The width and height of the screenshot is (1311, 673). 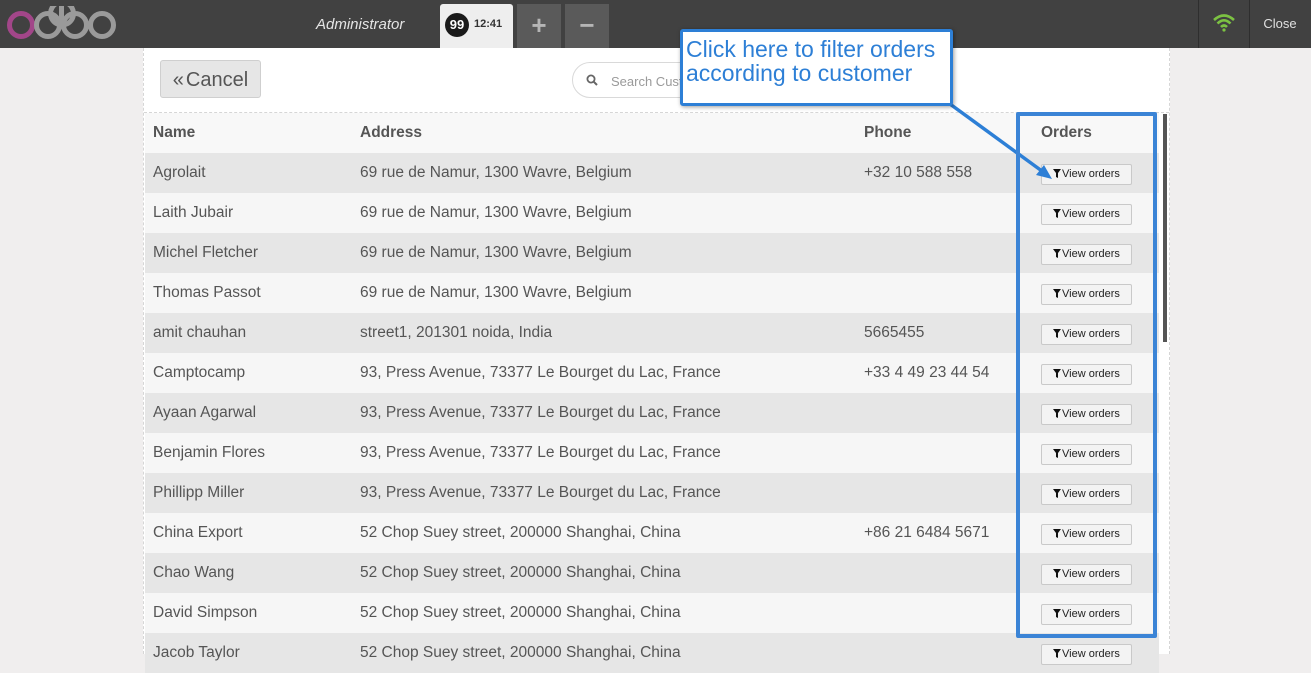 What do you see at coordinates (1086, 375) in the screenshot?
I see `orders-column-highlight` at bounding box center [1086, 375].